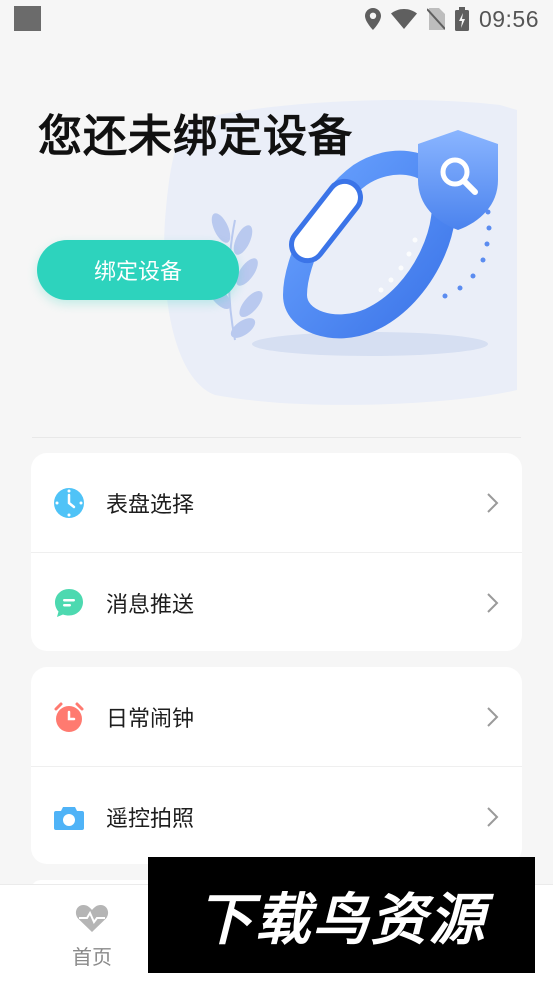  I want to click on watermark-text: 下载鸟资源, so click(341, 920).